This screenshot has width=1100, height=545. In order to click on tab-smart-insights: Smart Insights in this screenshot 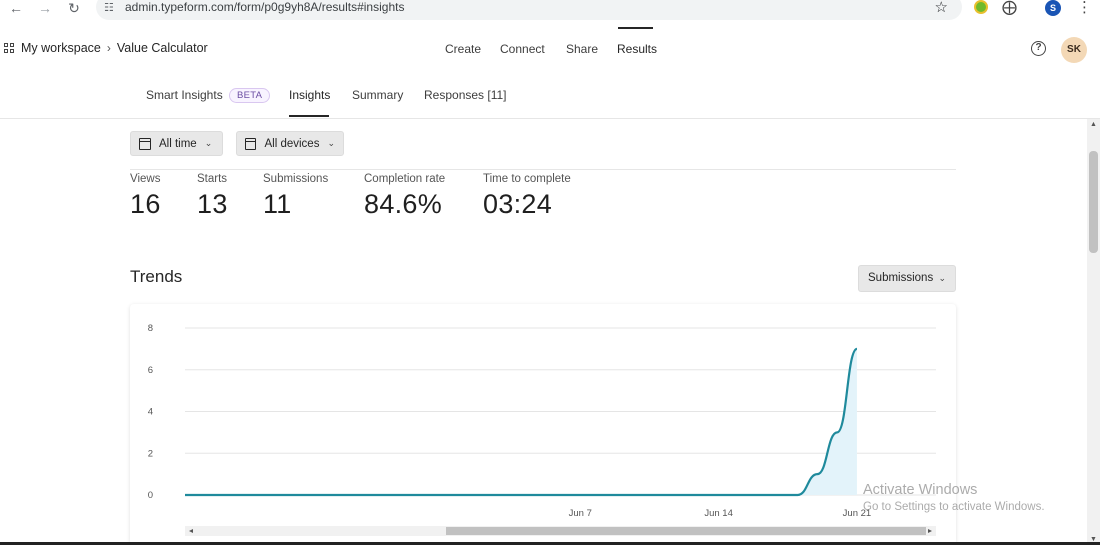, I will do `click(184, 95)`.